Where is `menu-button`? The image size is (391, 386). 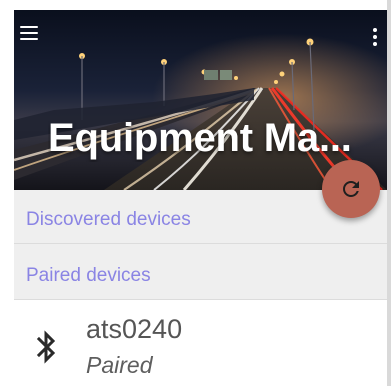
menu-button is located at coordinates (29, 33).